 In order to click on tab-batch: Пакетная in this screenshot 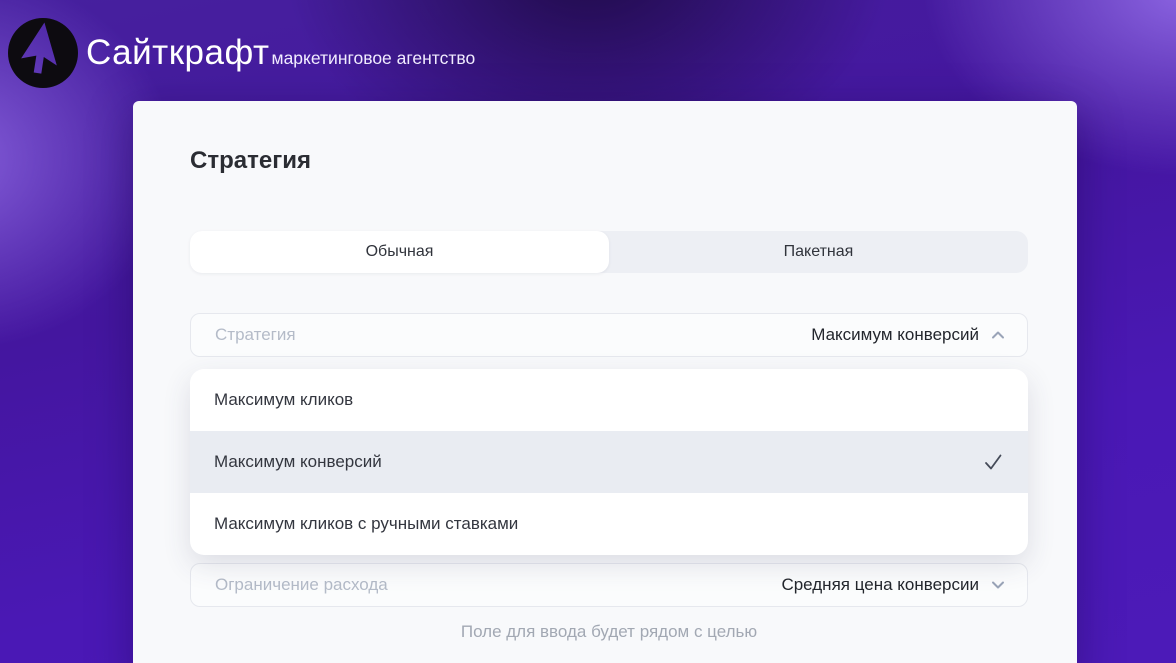, I will do `click(818, 252)`.